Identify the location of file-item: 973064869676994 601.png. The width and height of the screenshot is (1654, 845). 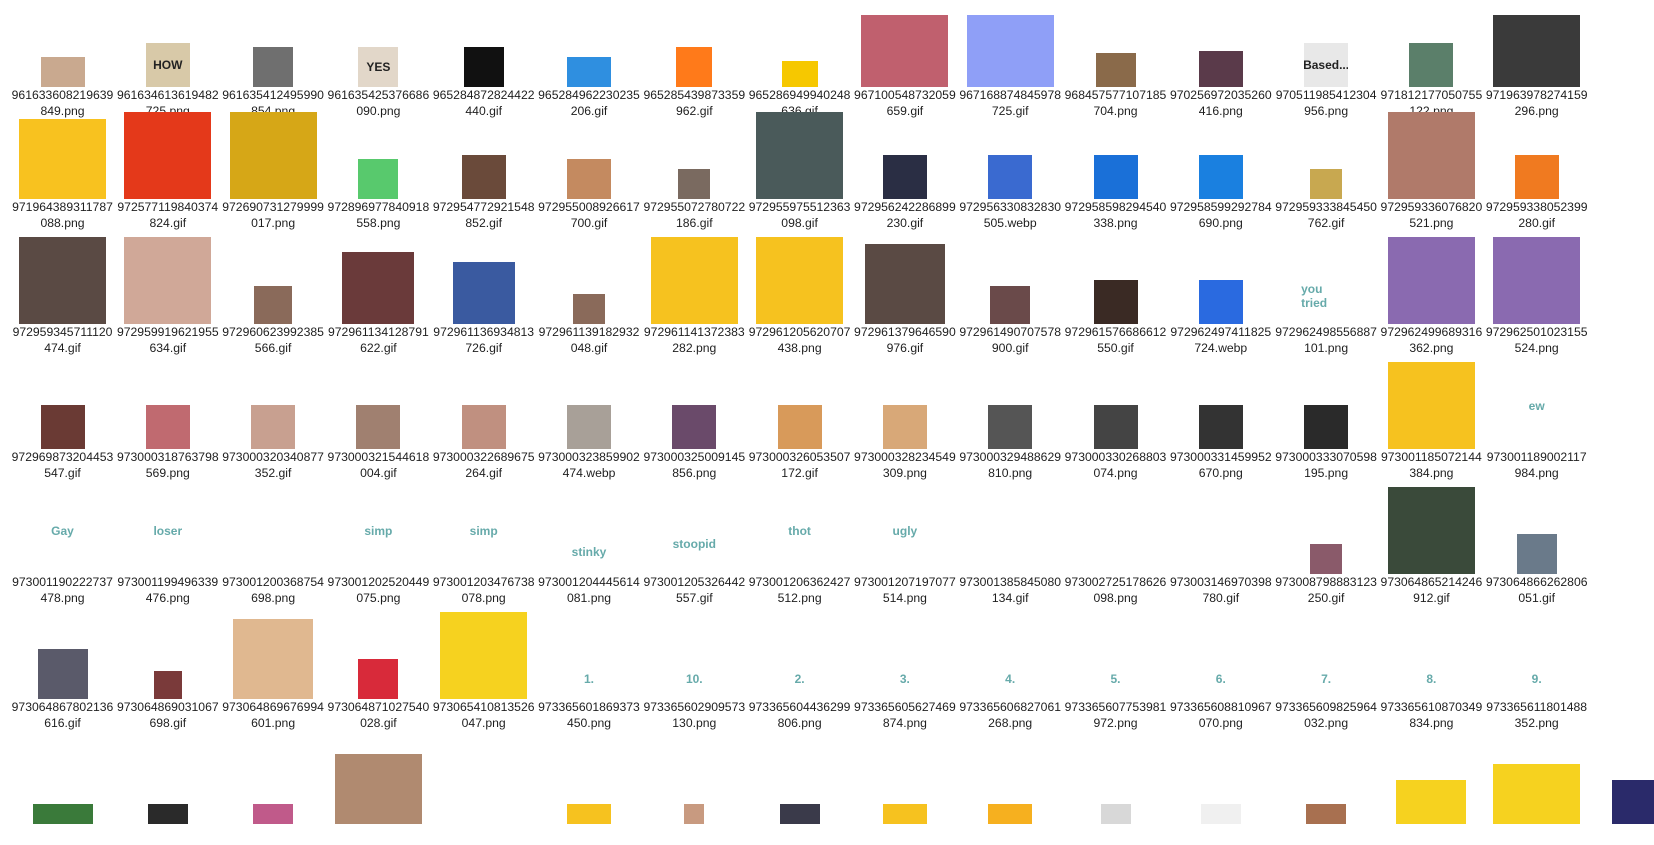
(273, 674).